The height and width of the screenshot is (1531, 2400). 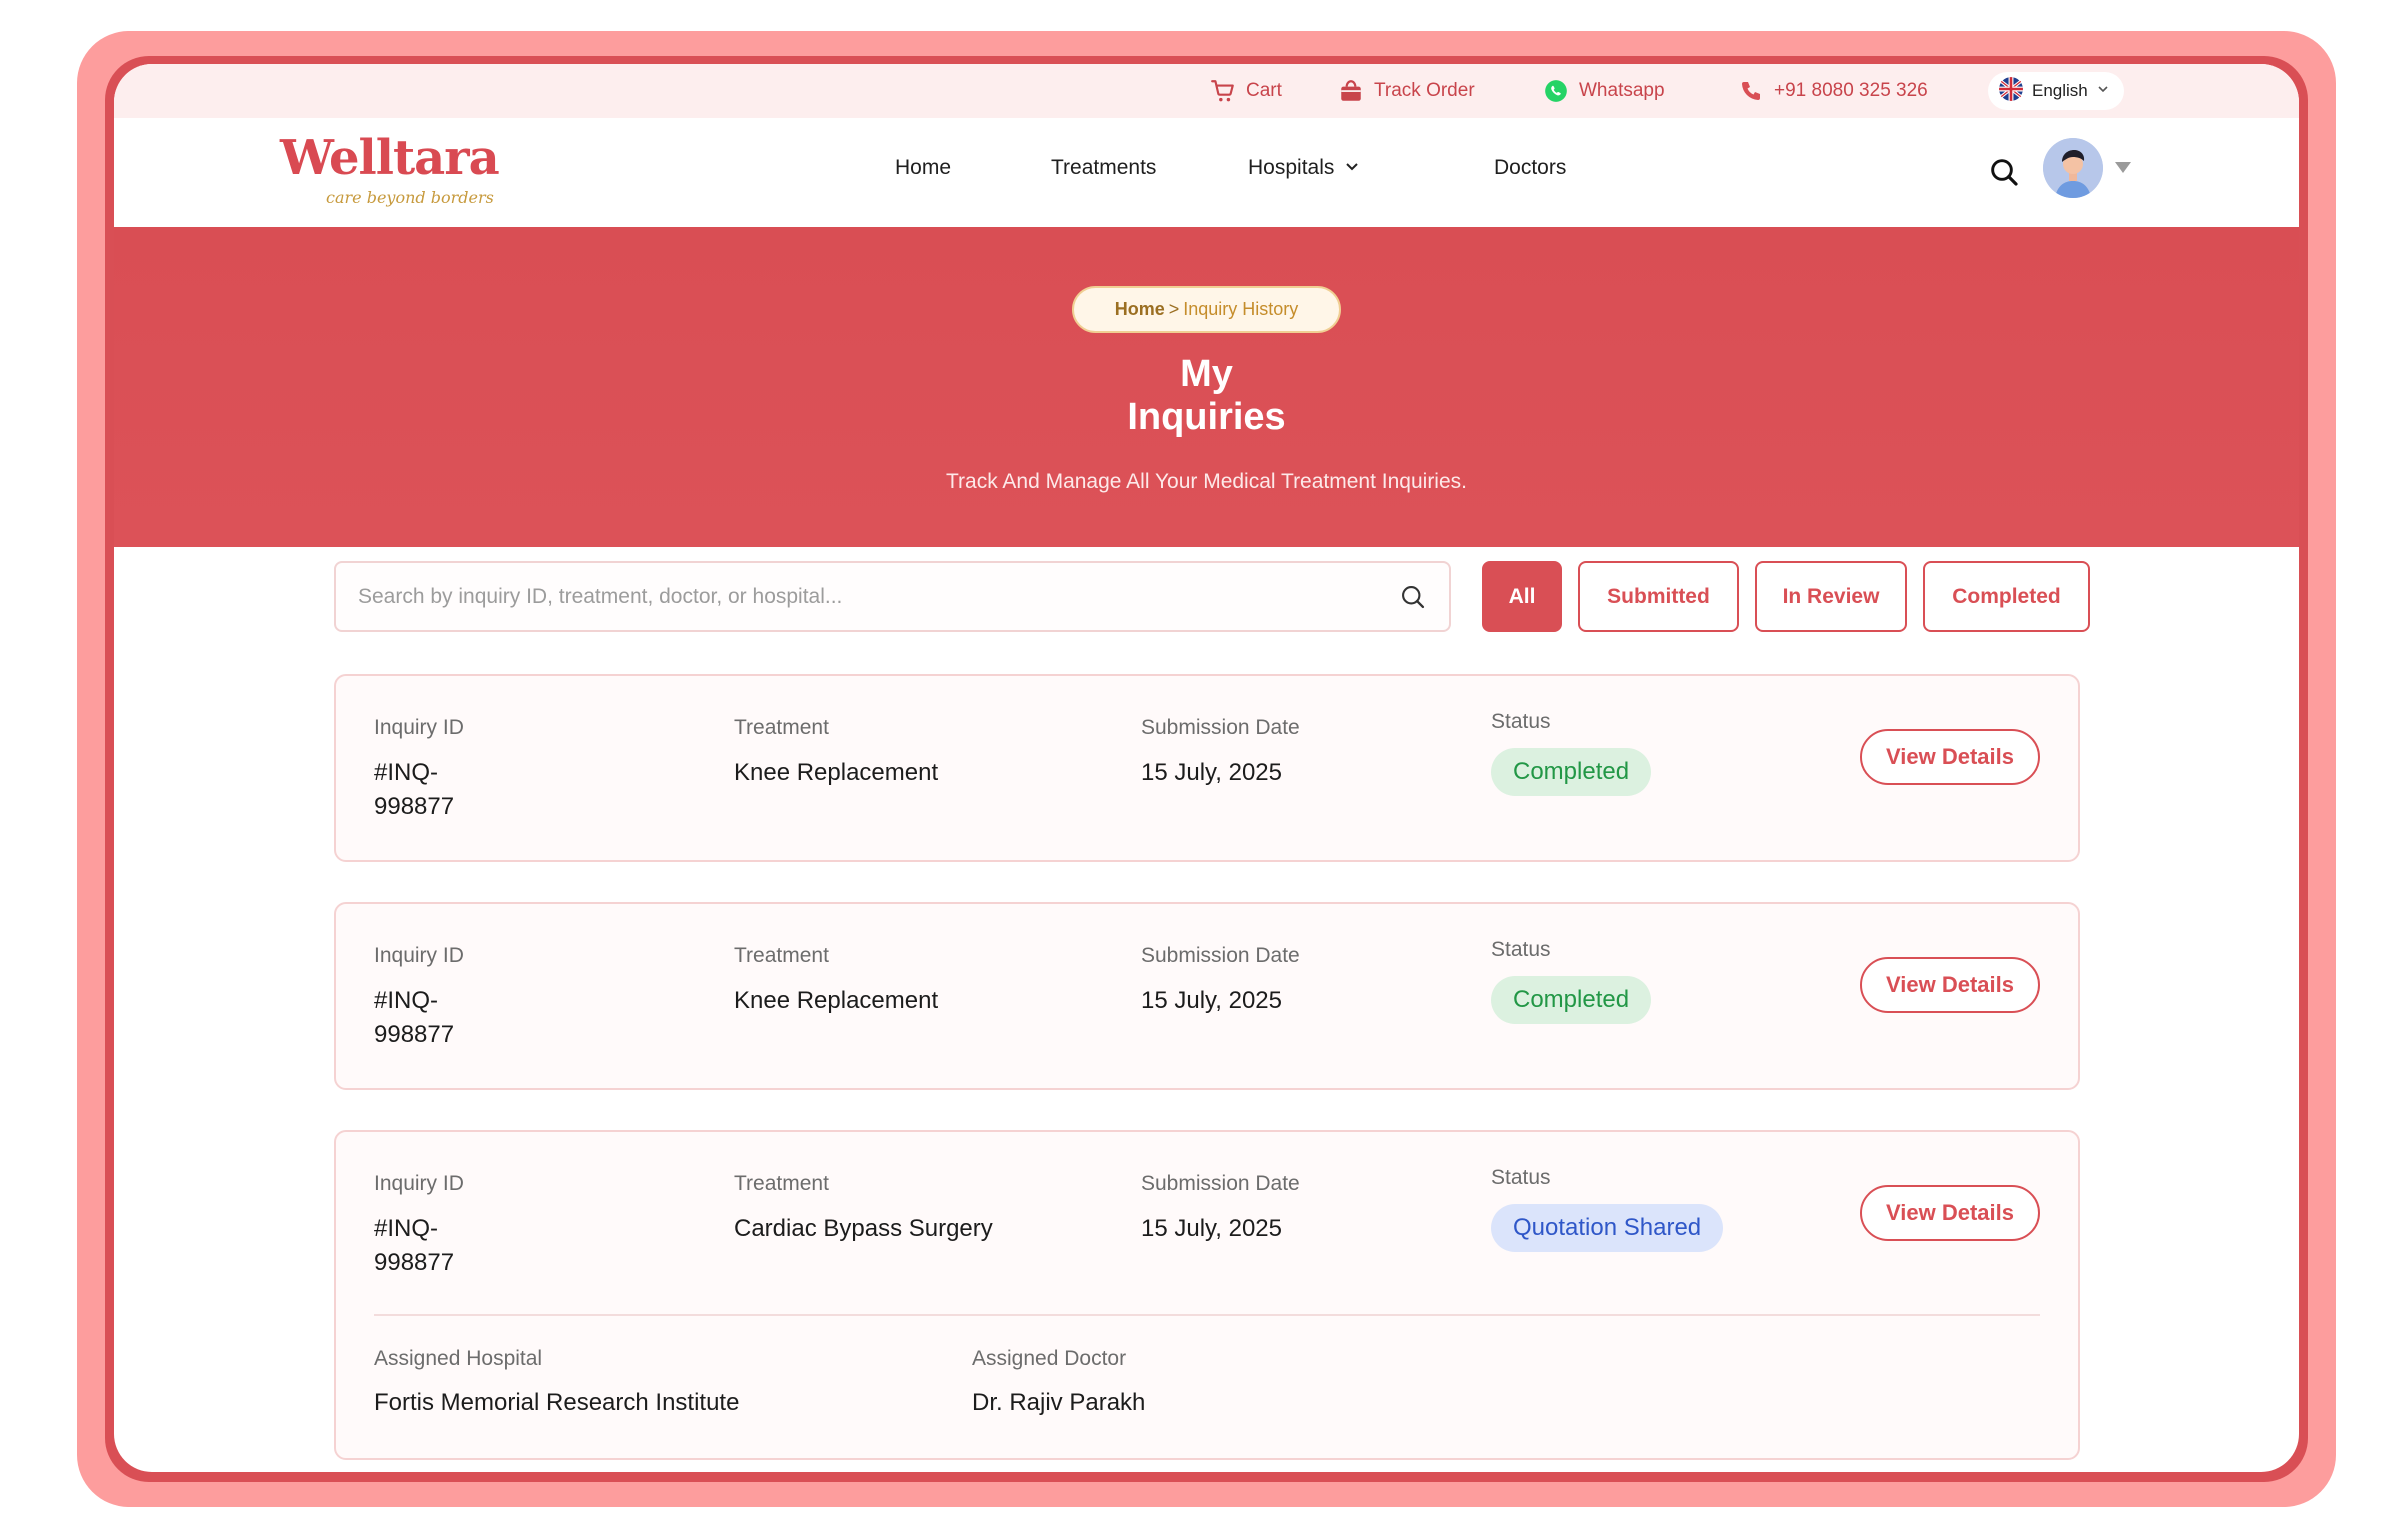 What do you see at coordinates (1607, 1228) in the screenshot?
I see `status-badge: Quotation Shared` at bounding box center [1607, 1228].